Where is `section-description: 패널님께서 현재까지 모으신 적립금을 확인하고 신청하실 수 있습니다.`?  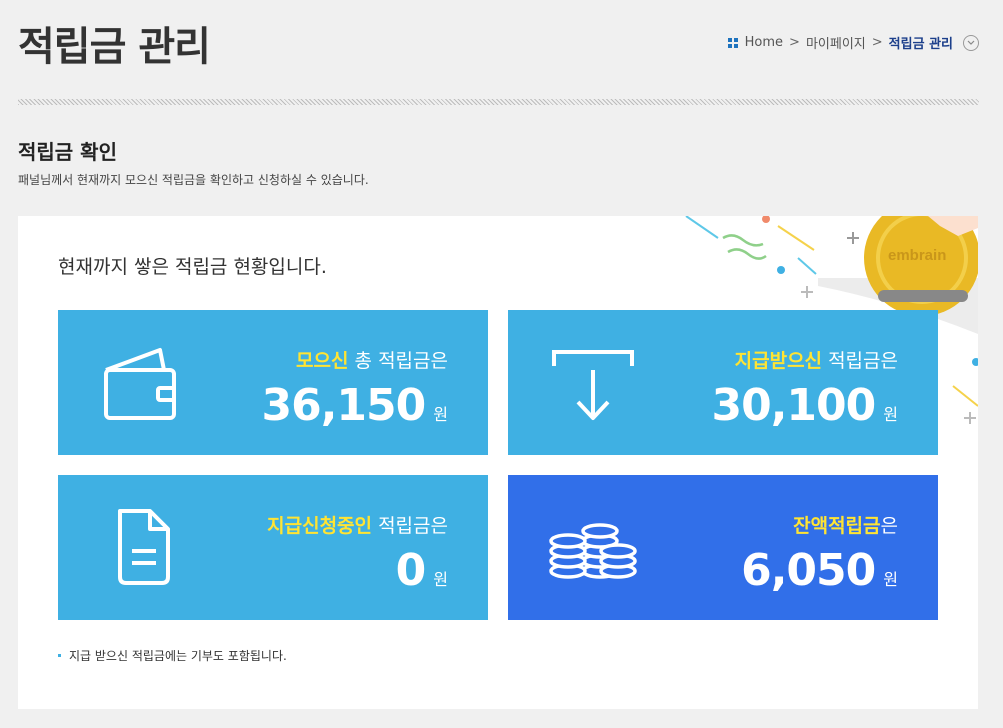
section-description: 패널님께서 현재까지 모으신 적립금을 확인하고 신청하실 수 있습니다. is located at coordinates (193, 180).